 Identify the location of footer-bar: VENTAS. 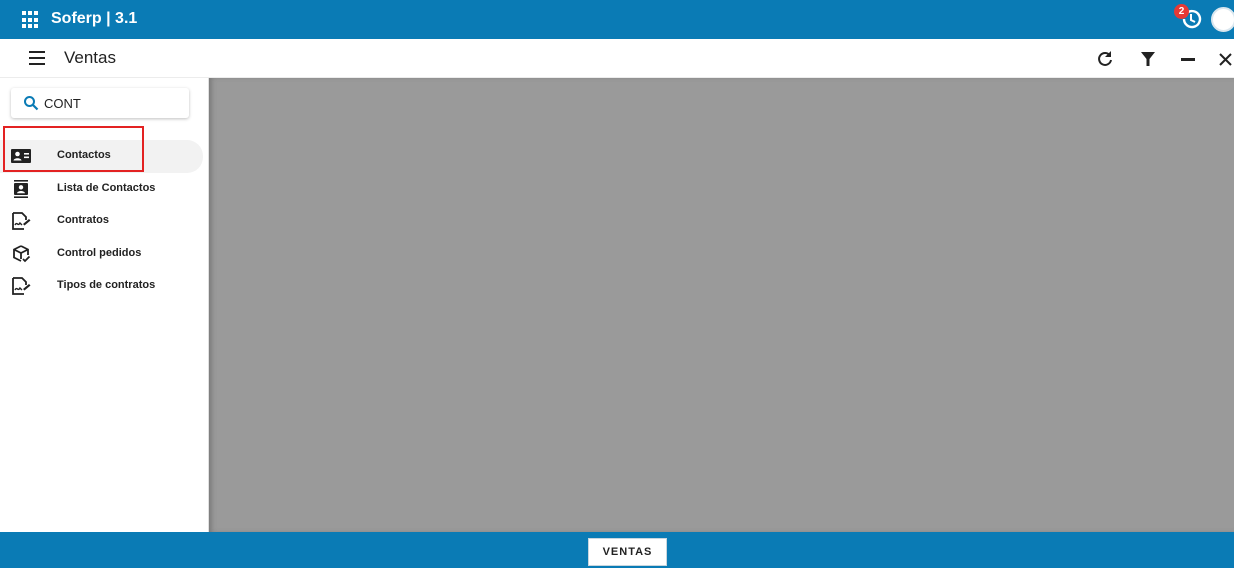
(617, 550).